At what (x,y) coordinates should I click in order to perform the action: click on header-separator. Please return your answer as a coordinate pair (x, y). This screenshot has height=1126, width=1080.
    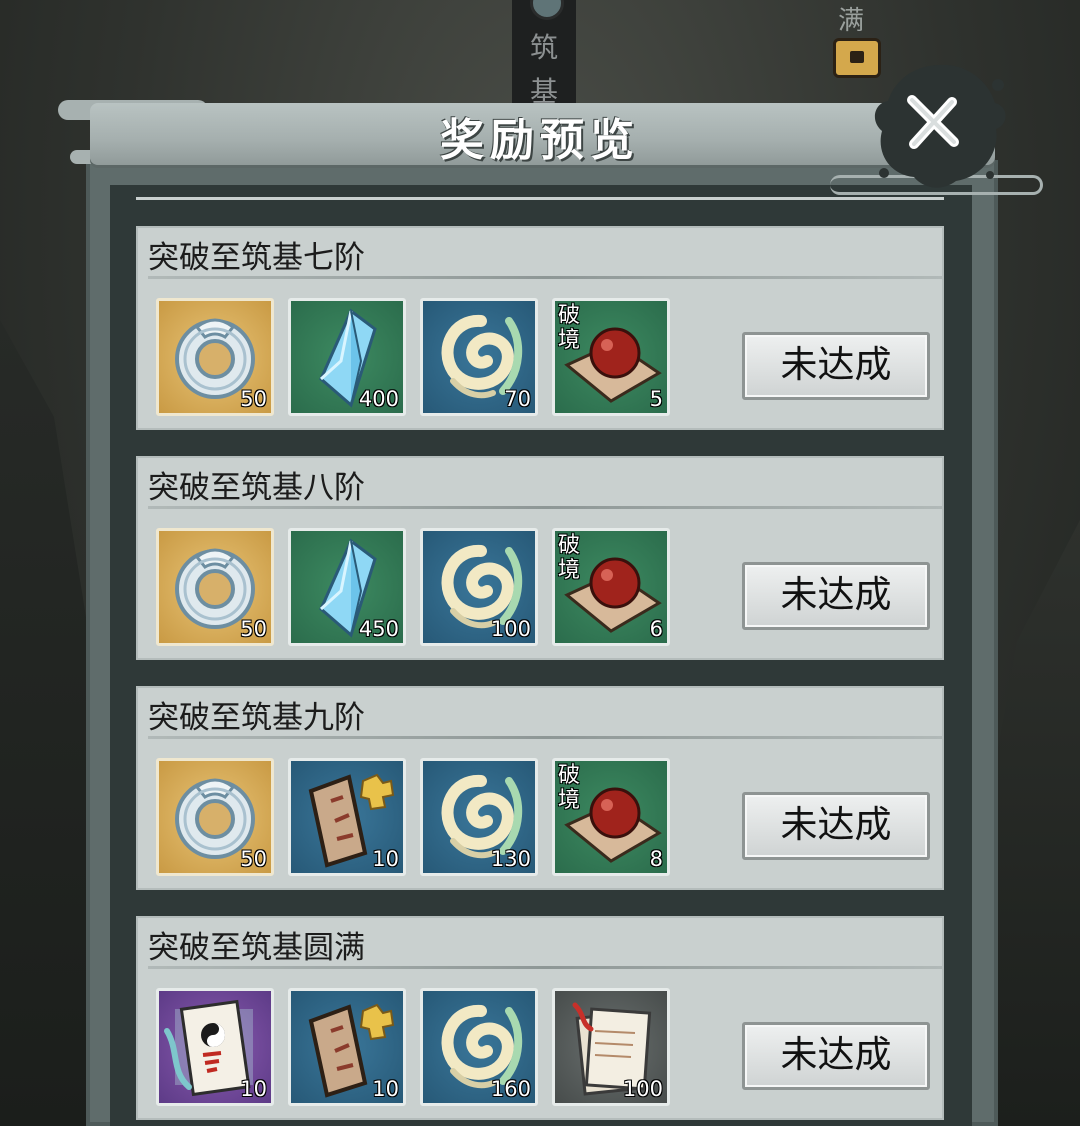
    Looking at the image, I should click on (540, 198).